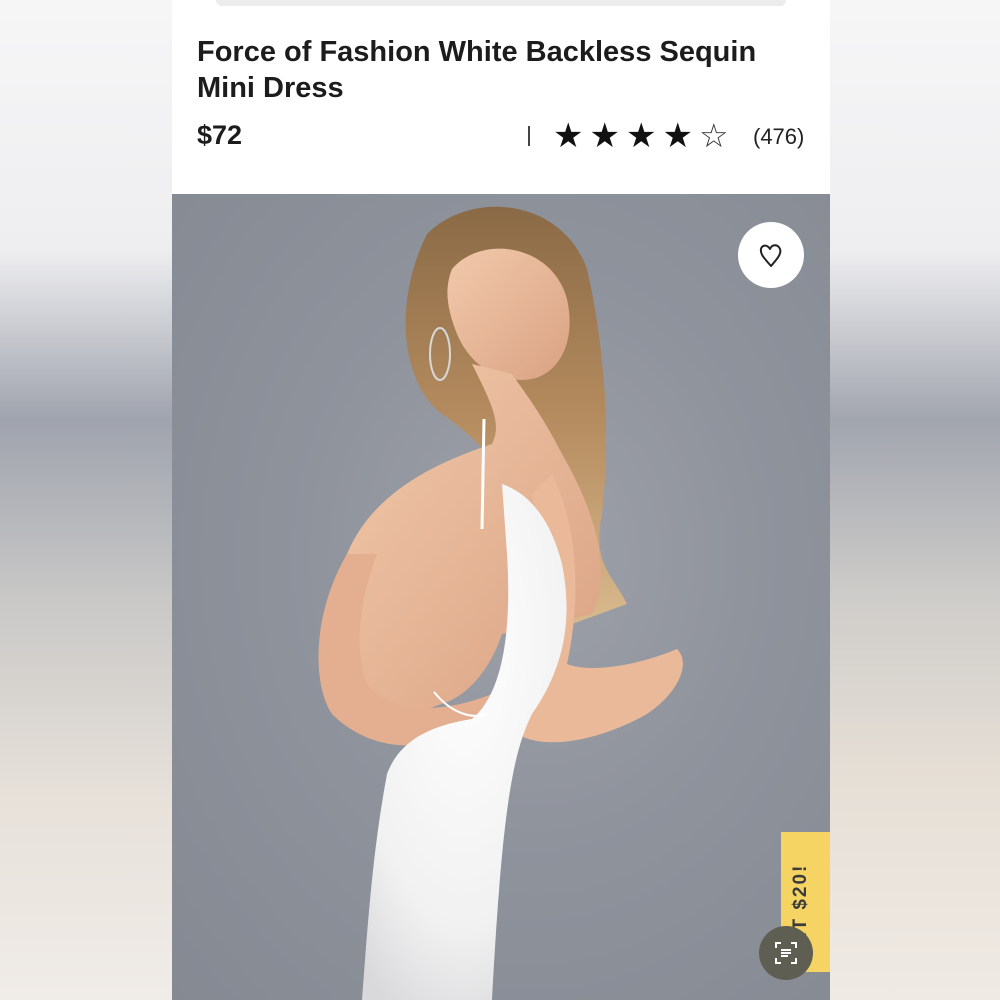  I want to click on search-bar-edge, so click(501, 3).